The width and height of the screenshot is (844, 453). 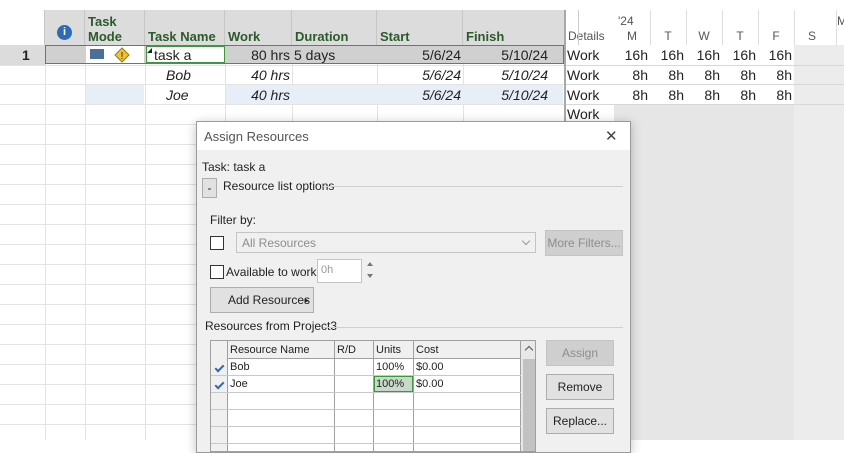 What do you see at coordinates (611, 136) in the screenshot?
I see `close-icon: ✕` at bounding box center [611, 136].